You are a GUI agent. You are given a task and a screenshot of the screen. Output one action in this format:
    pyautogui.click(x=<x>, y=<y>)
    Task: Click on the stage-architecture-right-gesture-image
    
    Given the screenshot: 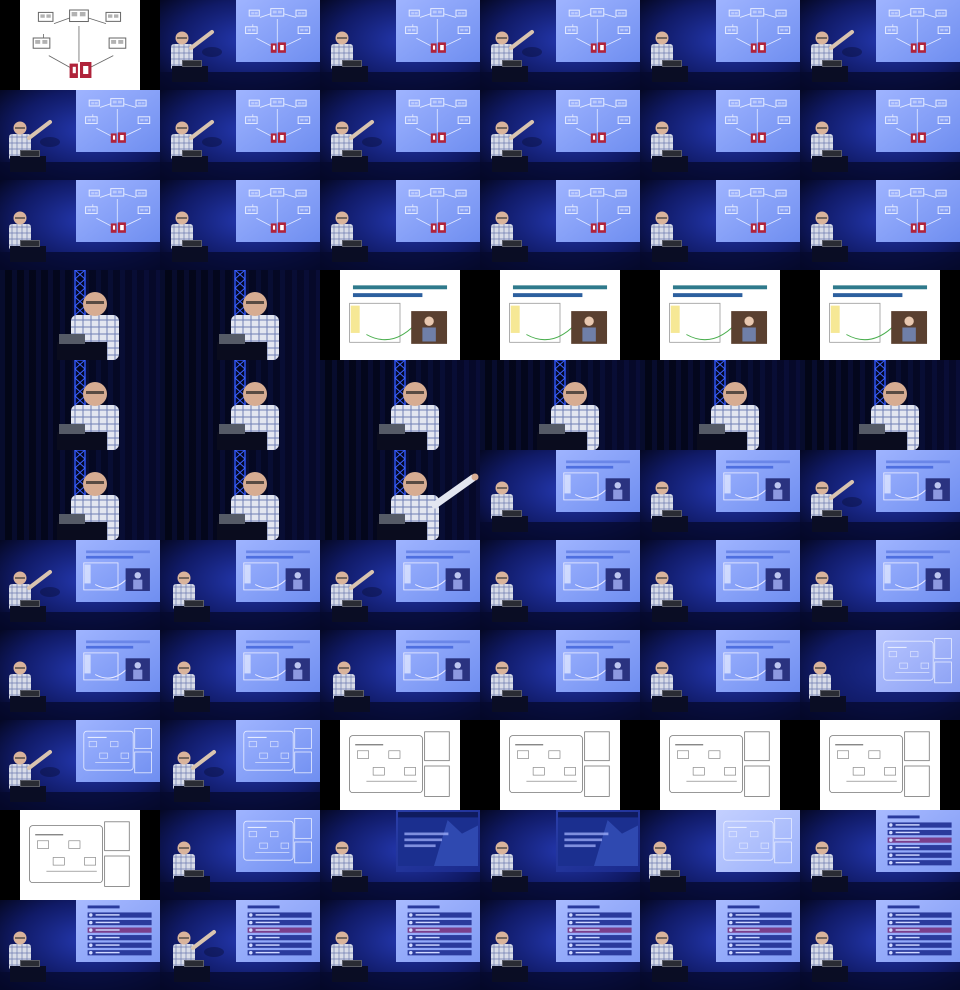 What is the action you would take?
    pyautogui.click(x=80, y=585)
    